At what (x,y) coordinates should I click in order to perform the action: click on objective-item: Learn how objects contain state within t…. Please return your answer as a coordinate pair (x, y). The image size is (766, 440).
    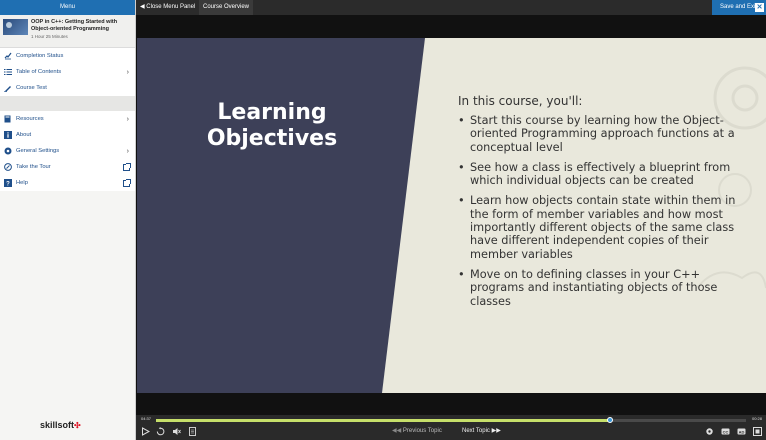
    Looking at the image, I should click on (607, 227).